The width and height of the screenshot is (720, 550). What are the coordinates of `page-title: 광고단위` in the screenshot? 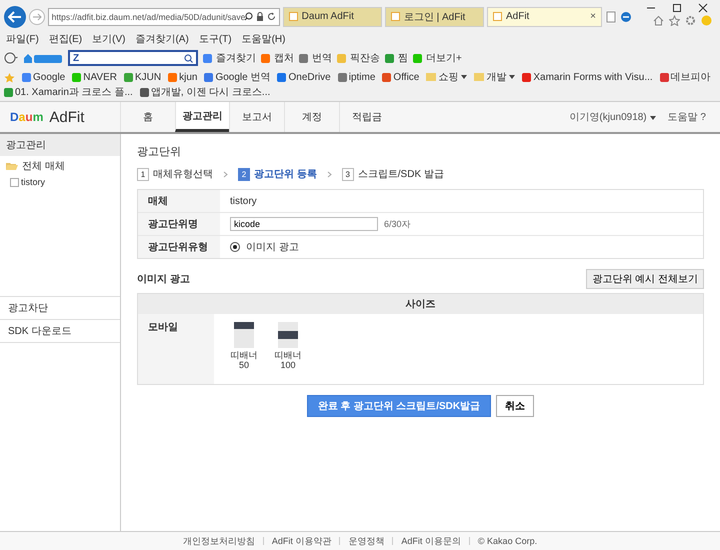 It's located at (159, 152).